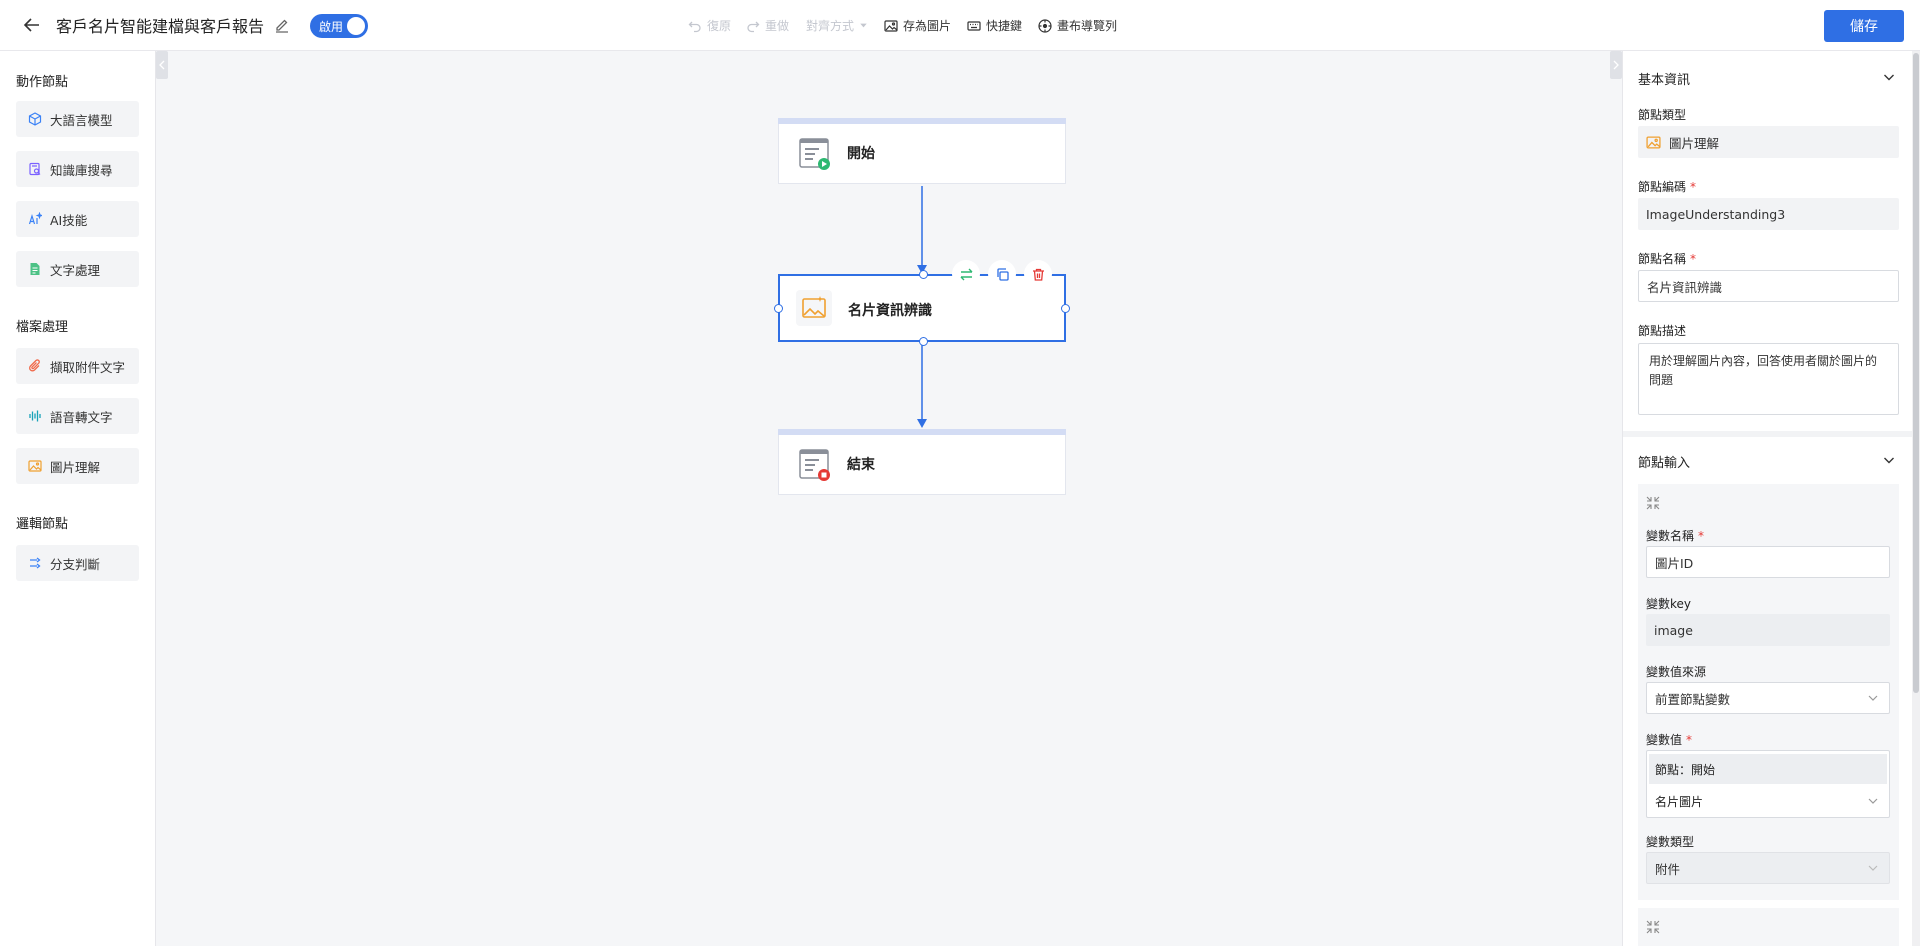  I want to click on group-title-file: 檔案處理, so click(42, 327).